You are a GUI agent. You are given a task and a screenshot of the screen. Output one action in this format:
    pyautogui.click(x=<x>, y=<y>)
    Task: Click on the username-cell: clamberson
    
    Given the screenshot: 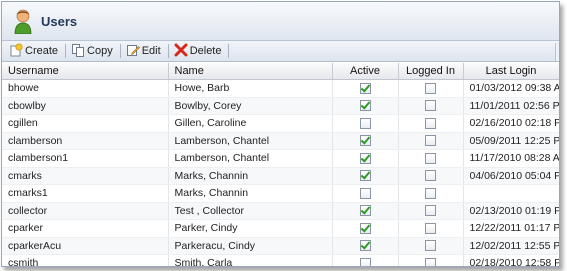 What is the action you would take?
    pyautogui.click(x=85, y=141)
    